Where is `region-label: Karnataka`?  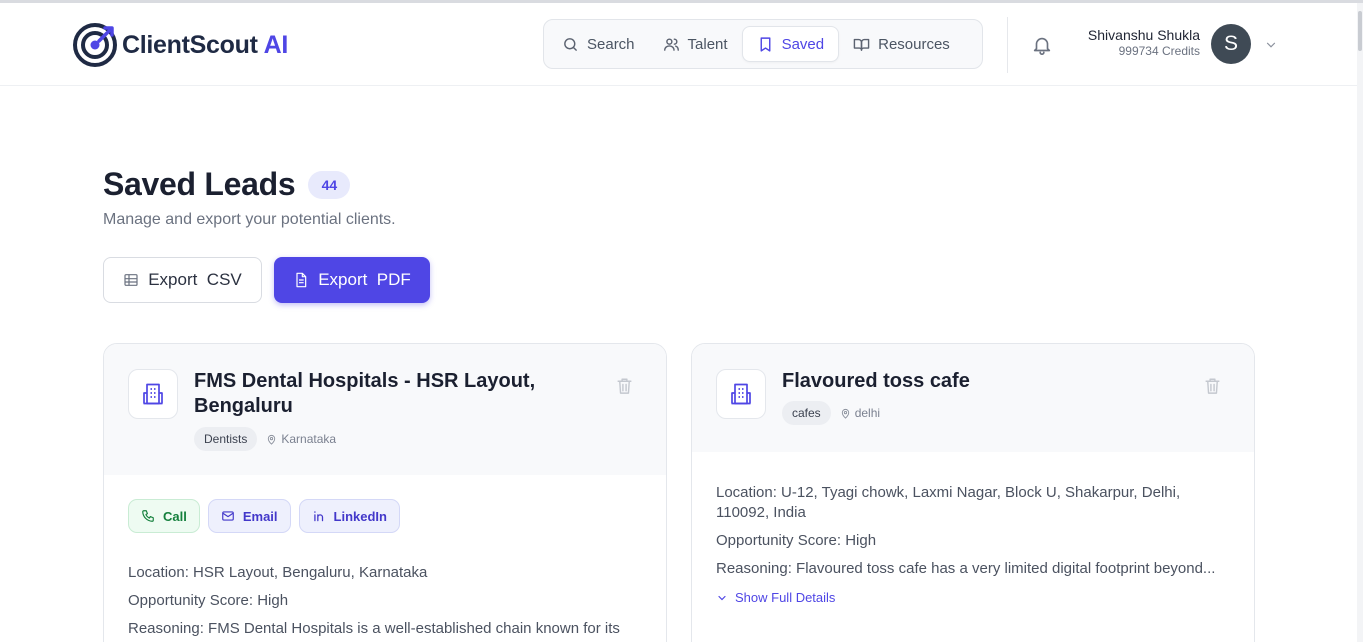 region-label: Karnataka is located at coordinates (301, 439).